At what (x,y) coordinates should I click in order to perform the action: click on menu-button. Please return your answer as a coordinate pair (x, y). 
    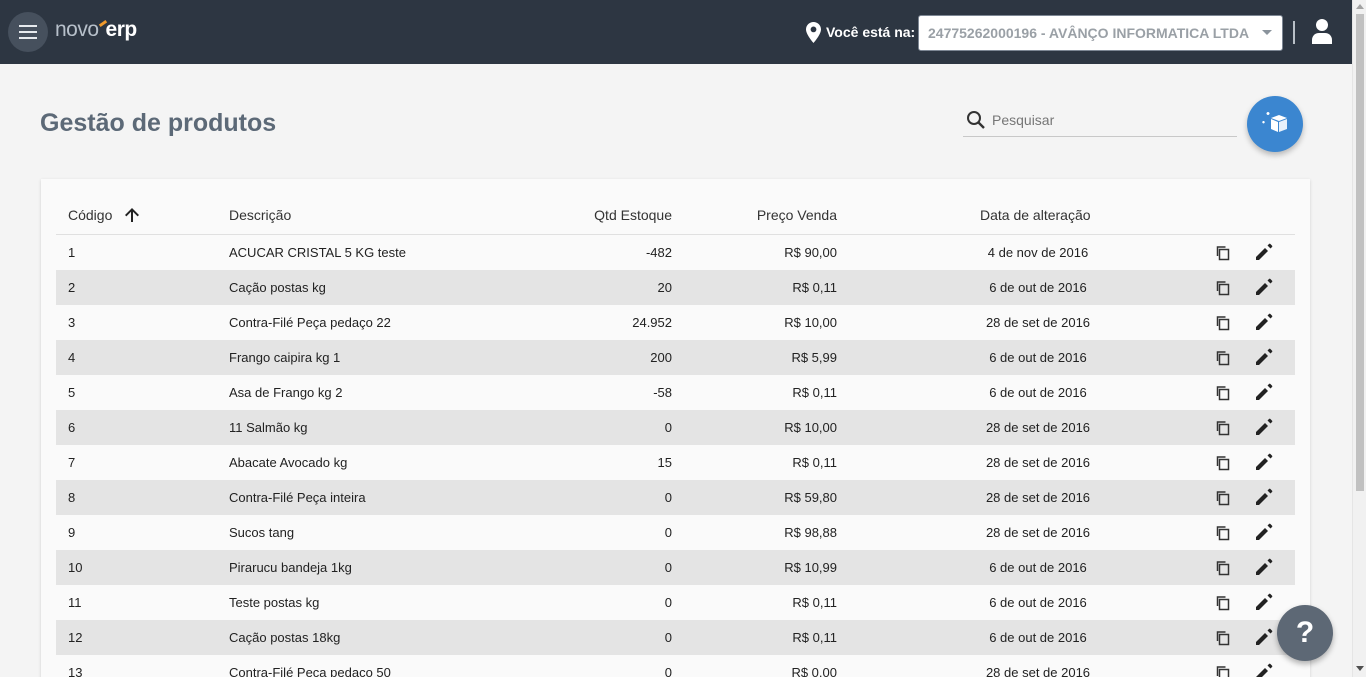
    Looking at the image, I should click on (28, 32).